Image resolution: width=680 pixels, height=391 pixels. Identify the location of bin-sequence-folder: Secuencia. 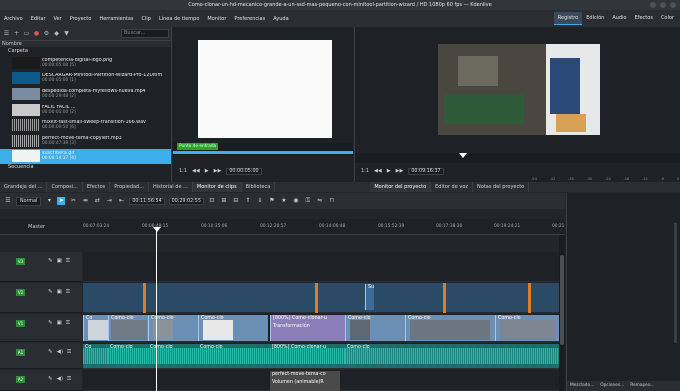
(85, 167).